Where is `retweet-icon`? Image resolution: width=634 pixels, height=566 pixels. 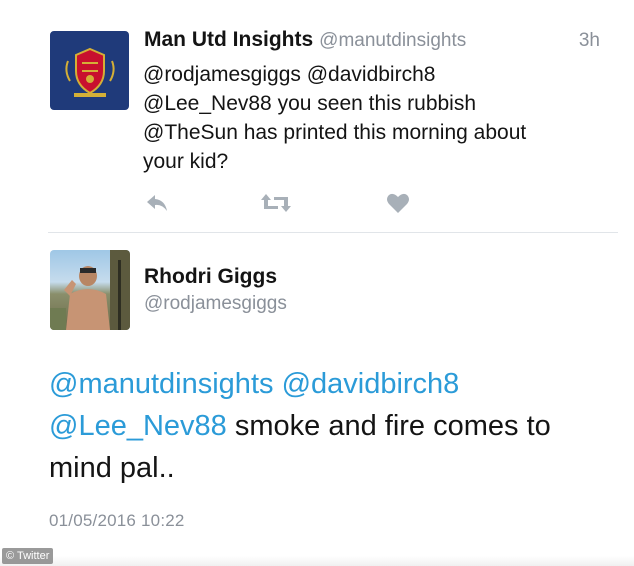 retweet-icon is located at coordinates (276, 203).